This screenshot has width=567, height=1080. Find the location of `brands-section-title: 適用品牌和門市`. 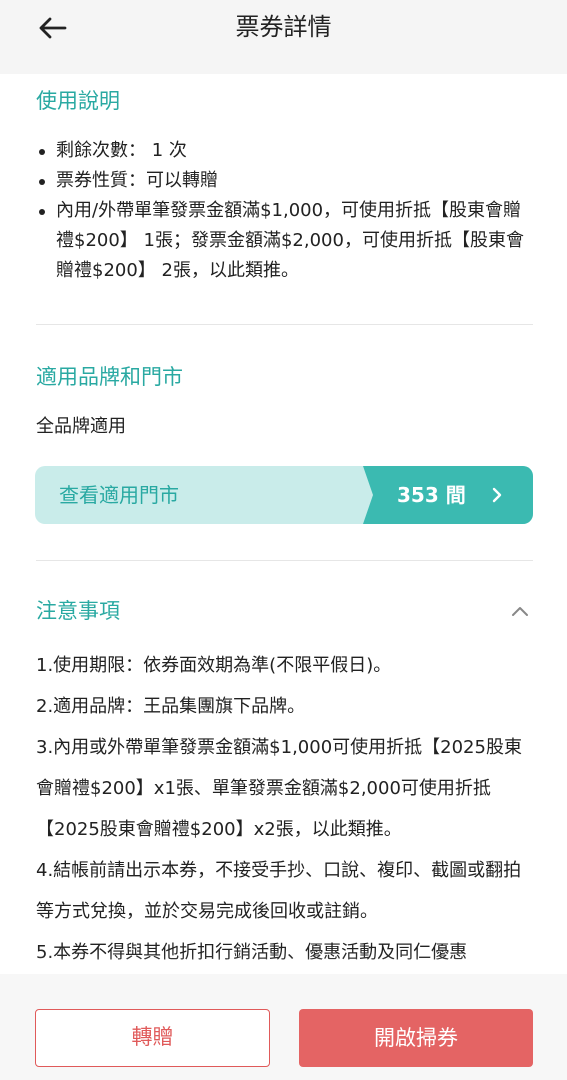

brands-section-title: 適用品牌和門市 is located at coordinates (109, 377).